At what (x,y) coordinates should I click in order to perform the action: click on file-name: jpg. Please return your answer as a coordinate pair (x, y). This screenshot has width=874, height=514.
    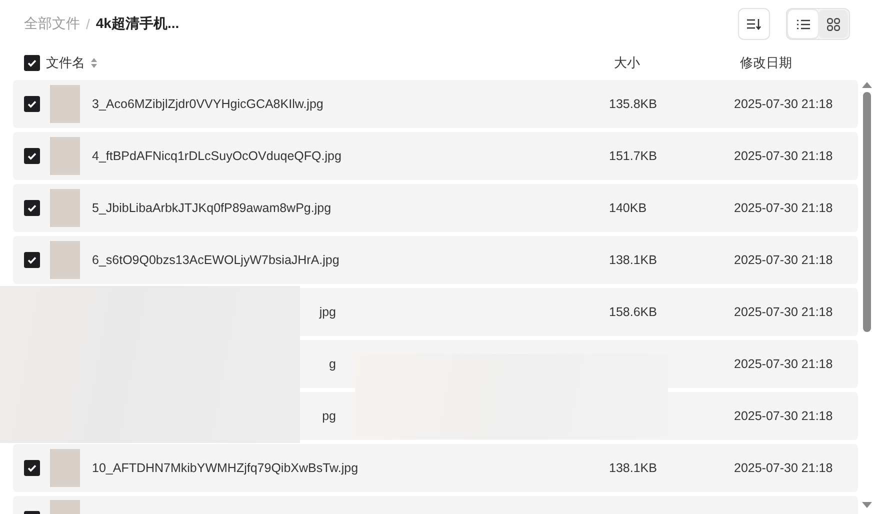
    Looking at the image, I should click on (327, 312).